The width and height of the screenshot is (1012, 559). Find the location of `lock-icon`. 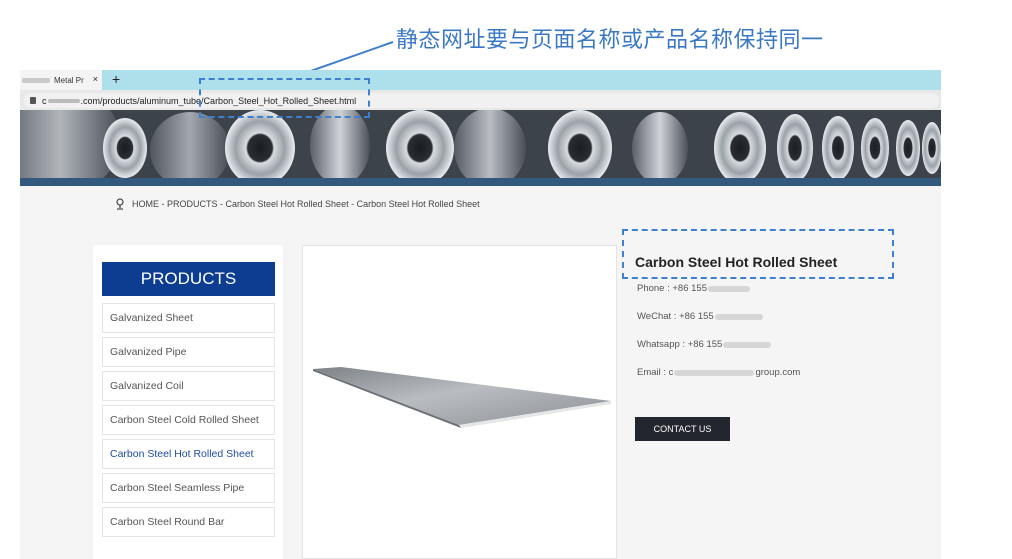

lock-icon is located at coordinates (33, 100).